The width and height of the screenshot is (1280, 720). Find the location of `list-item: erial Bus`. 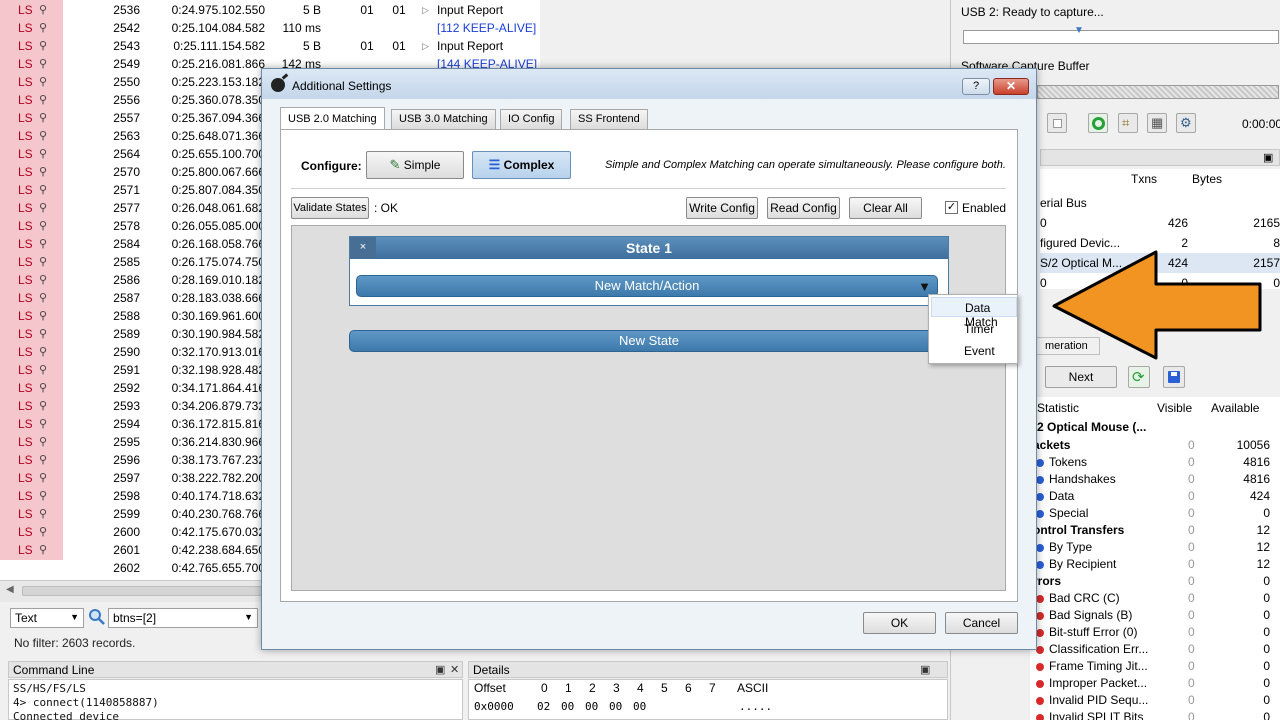

list-item: erial Bus is located at coordinates (1160, 203).